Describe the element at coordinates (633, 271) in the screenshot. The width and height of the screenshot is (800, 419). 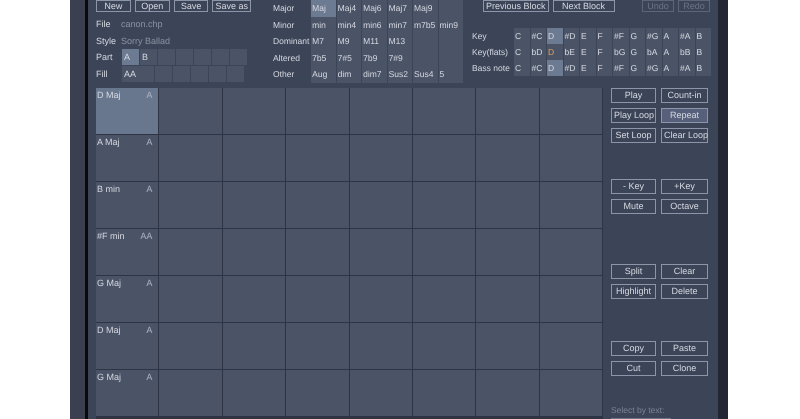
I see `action-button: Split` at that location.